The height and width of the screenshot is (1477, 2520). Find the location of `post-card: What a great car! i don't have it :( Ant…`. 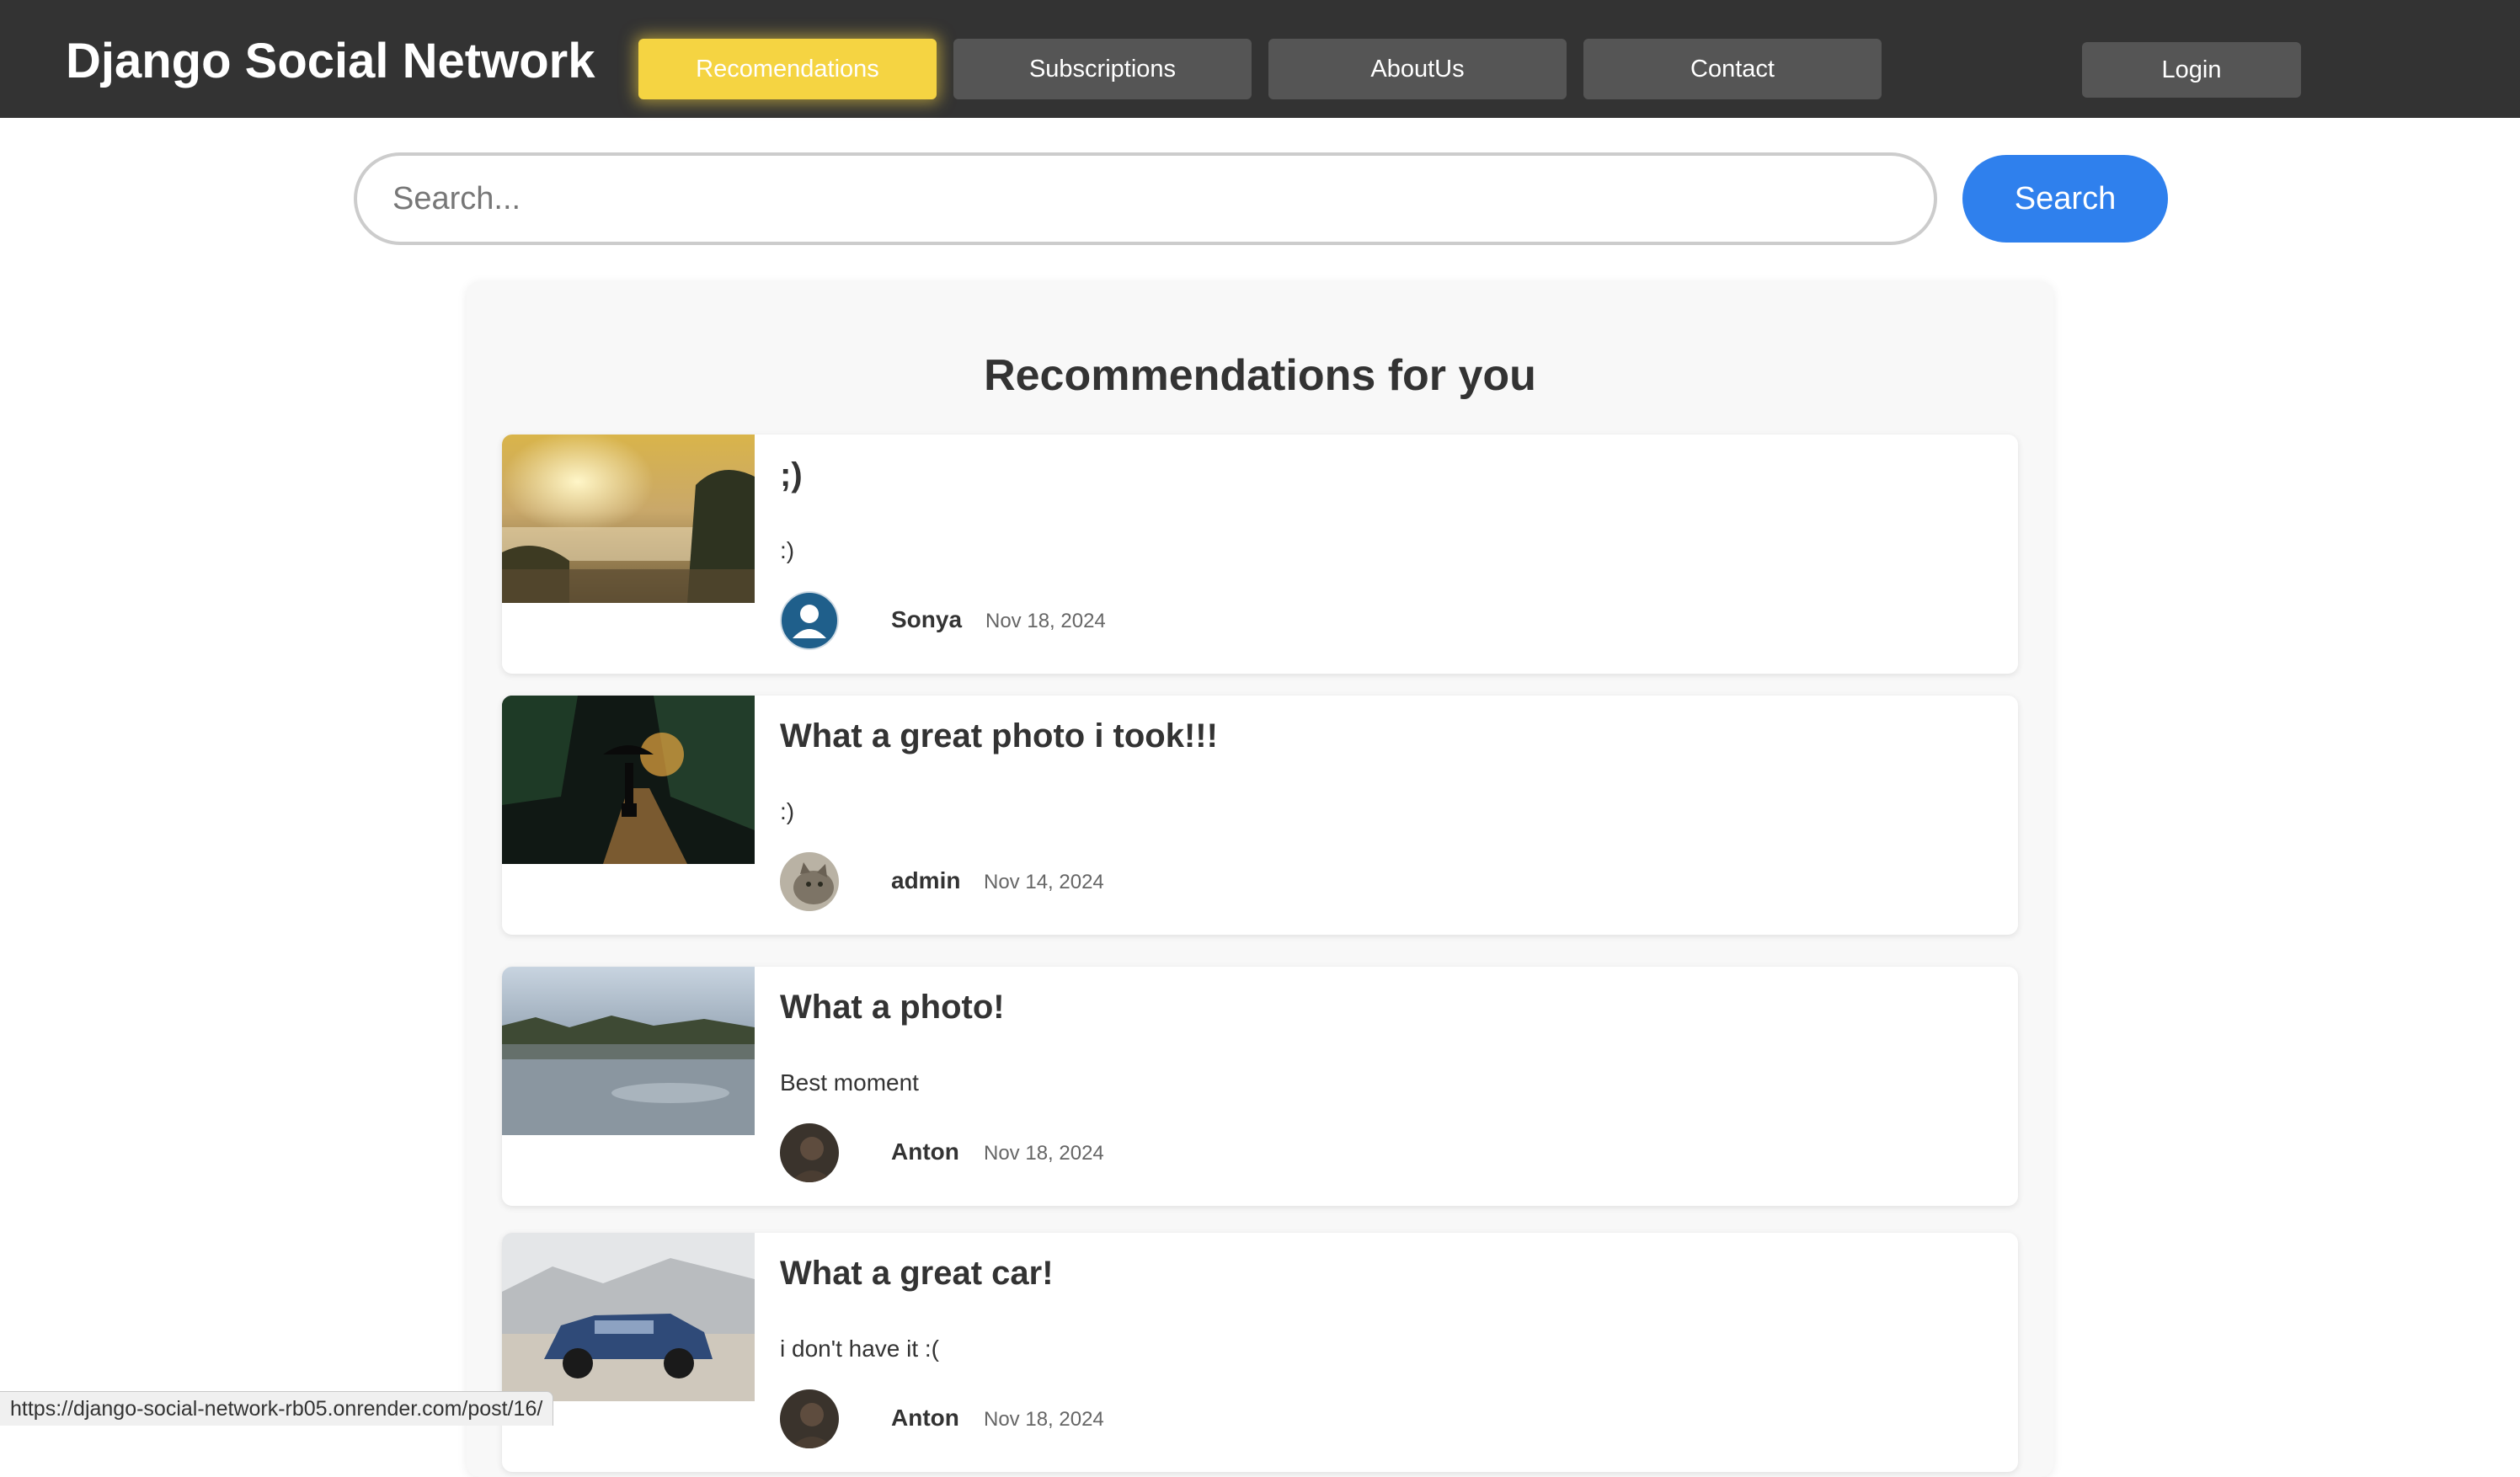

post-card: What a great car! i don't have it :( Ant… is located at coordinates (1260, 1352).